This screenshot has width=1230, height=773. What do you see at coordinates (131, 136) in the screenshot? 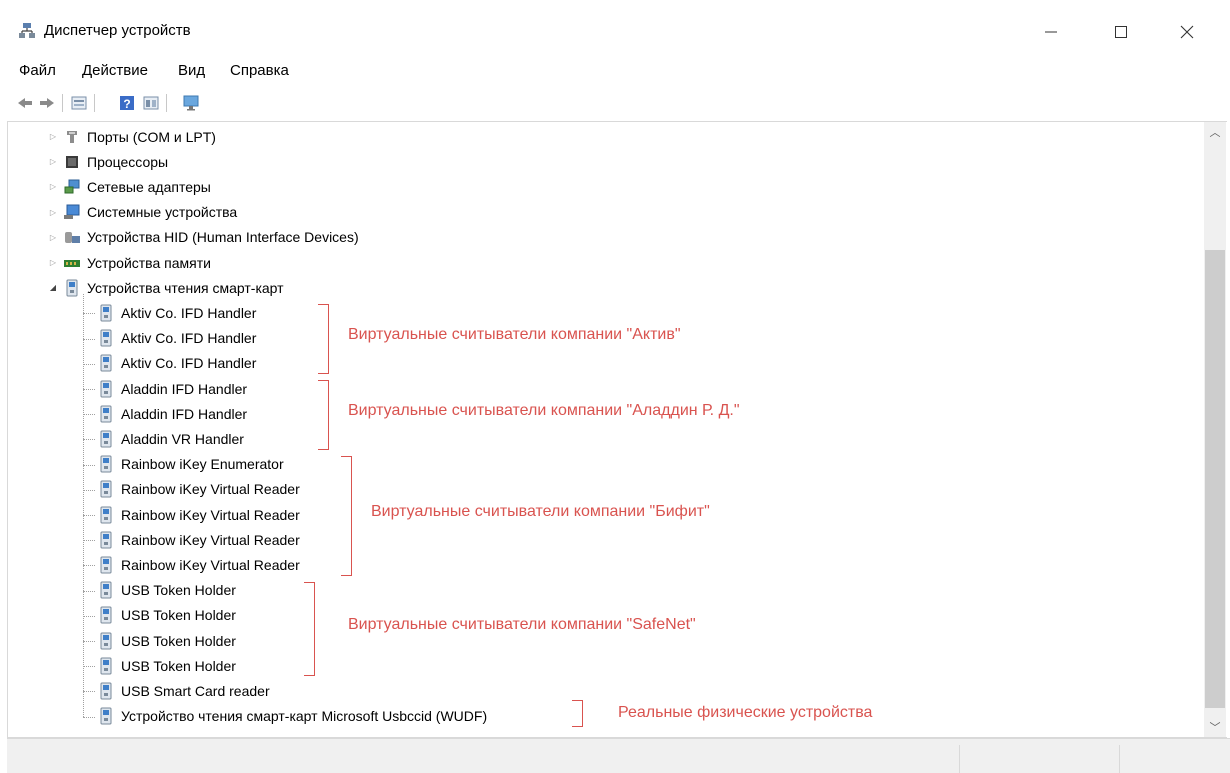
I see `tree-category: ▷ Порты (COM и LPT)` at bounding box center [131, 136].